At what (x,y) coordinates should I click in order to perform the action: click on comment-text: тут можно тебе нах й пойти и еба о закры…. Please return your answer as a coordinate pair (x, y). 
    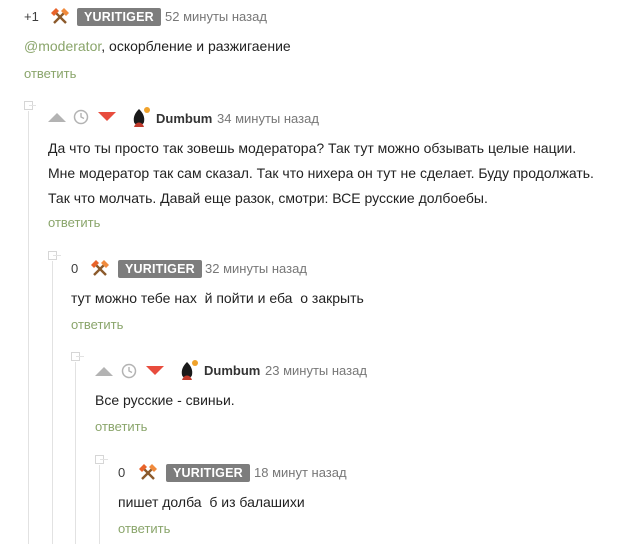
    Looking at the image, I should click on (217, 298).